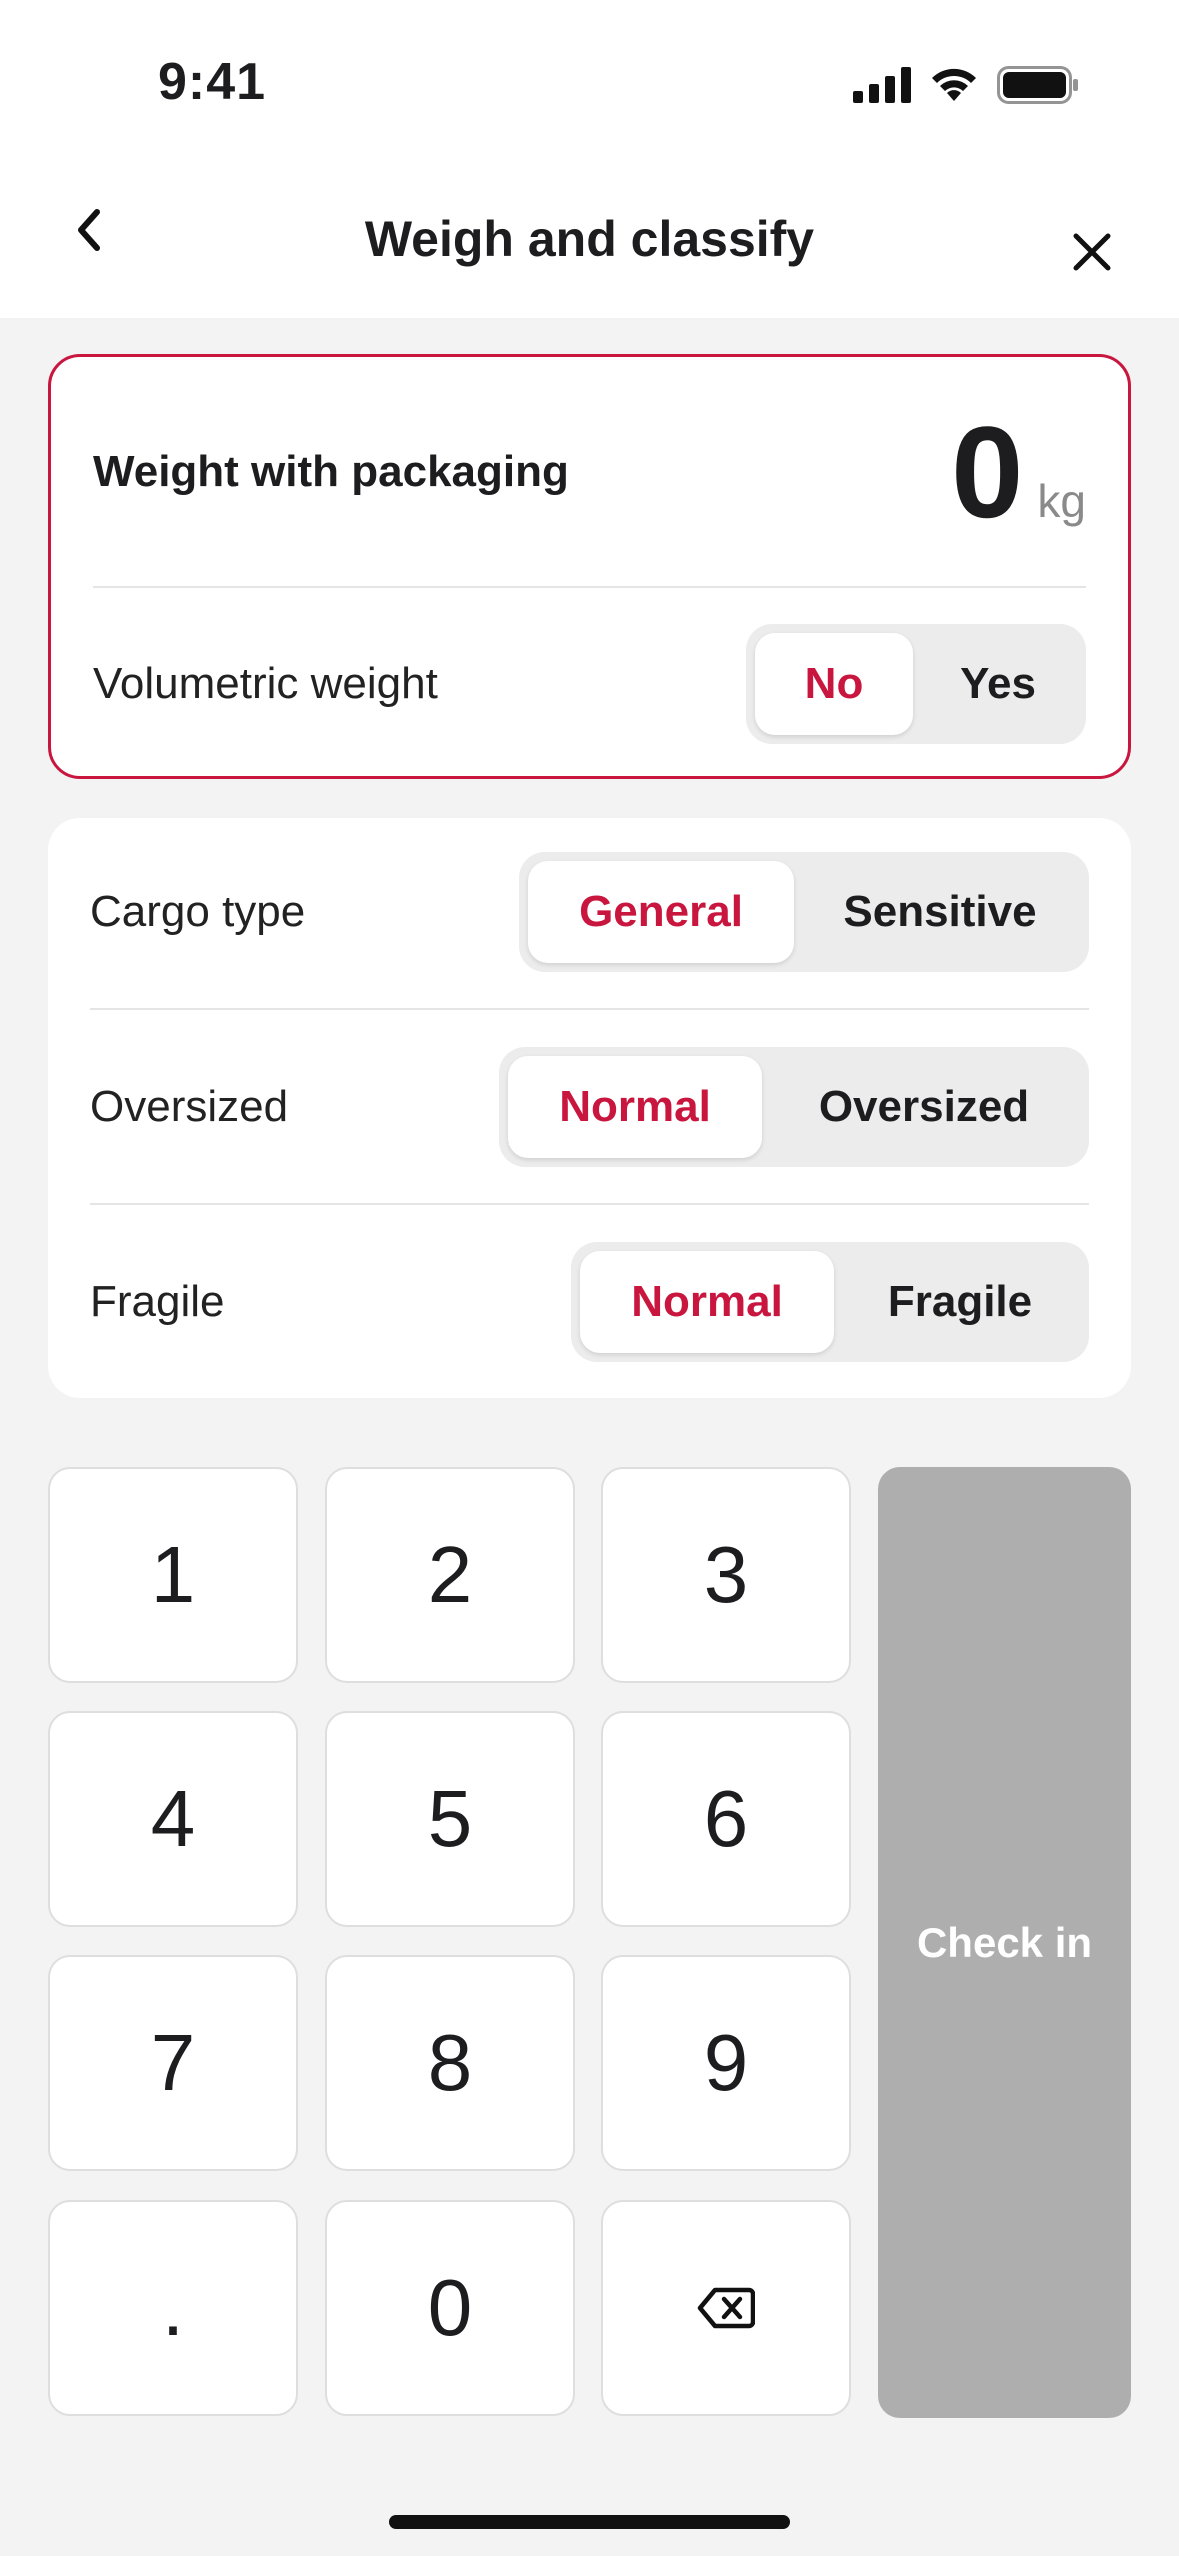 Image resolution: width=1179 pixels, height=2556 pixels. What do you see at coordinates (589, 472) in the screenshot?
I see `weight-row: Weight with packaging 0 kg` at bounding box center [589, 472].